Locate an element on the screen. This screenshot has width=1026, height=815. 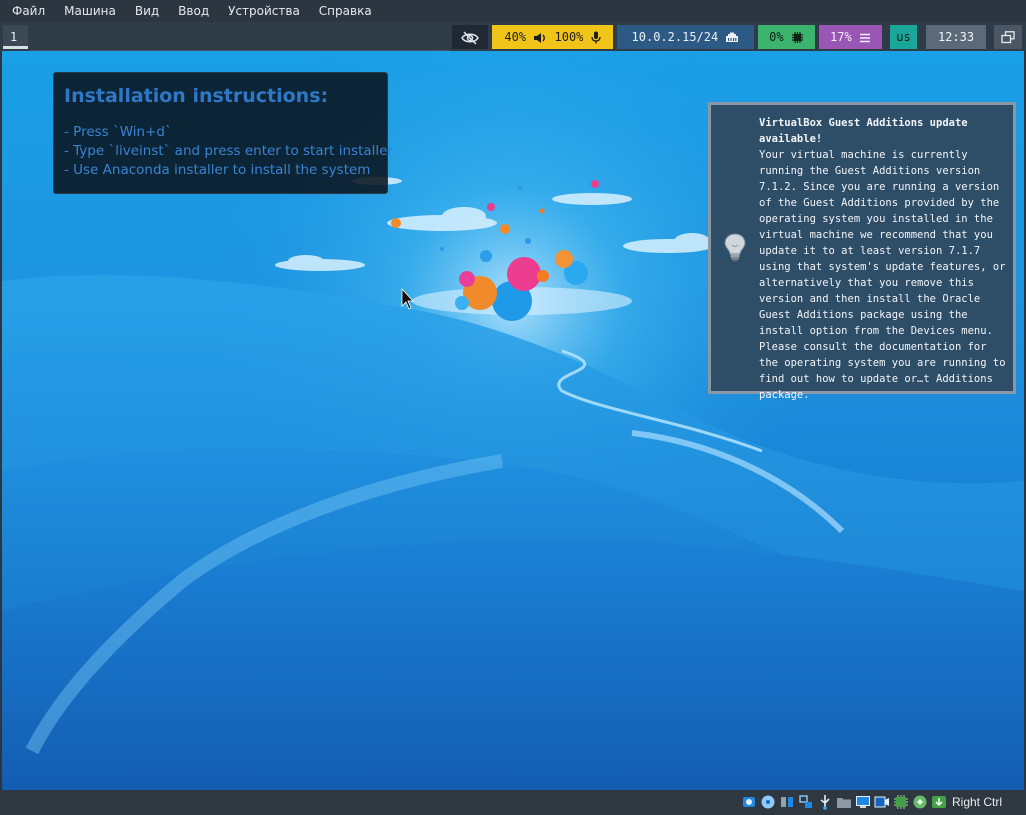
menu-view: Вид is located at coordinates (147, 11).